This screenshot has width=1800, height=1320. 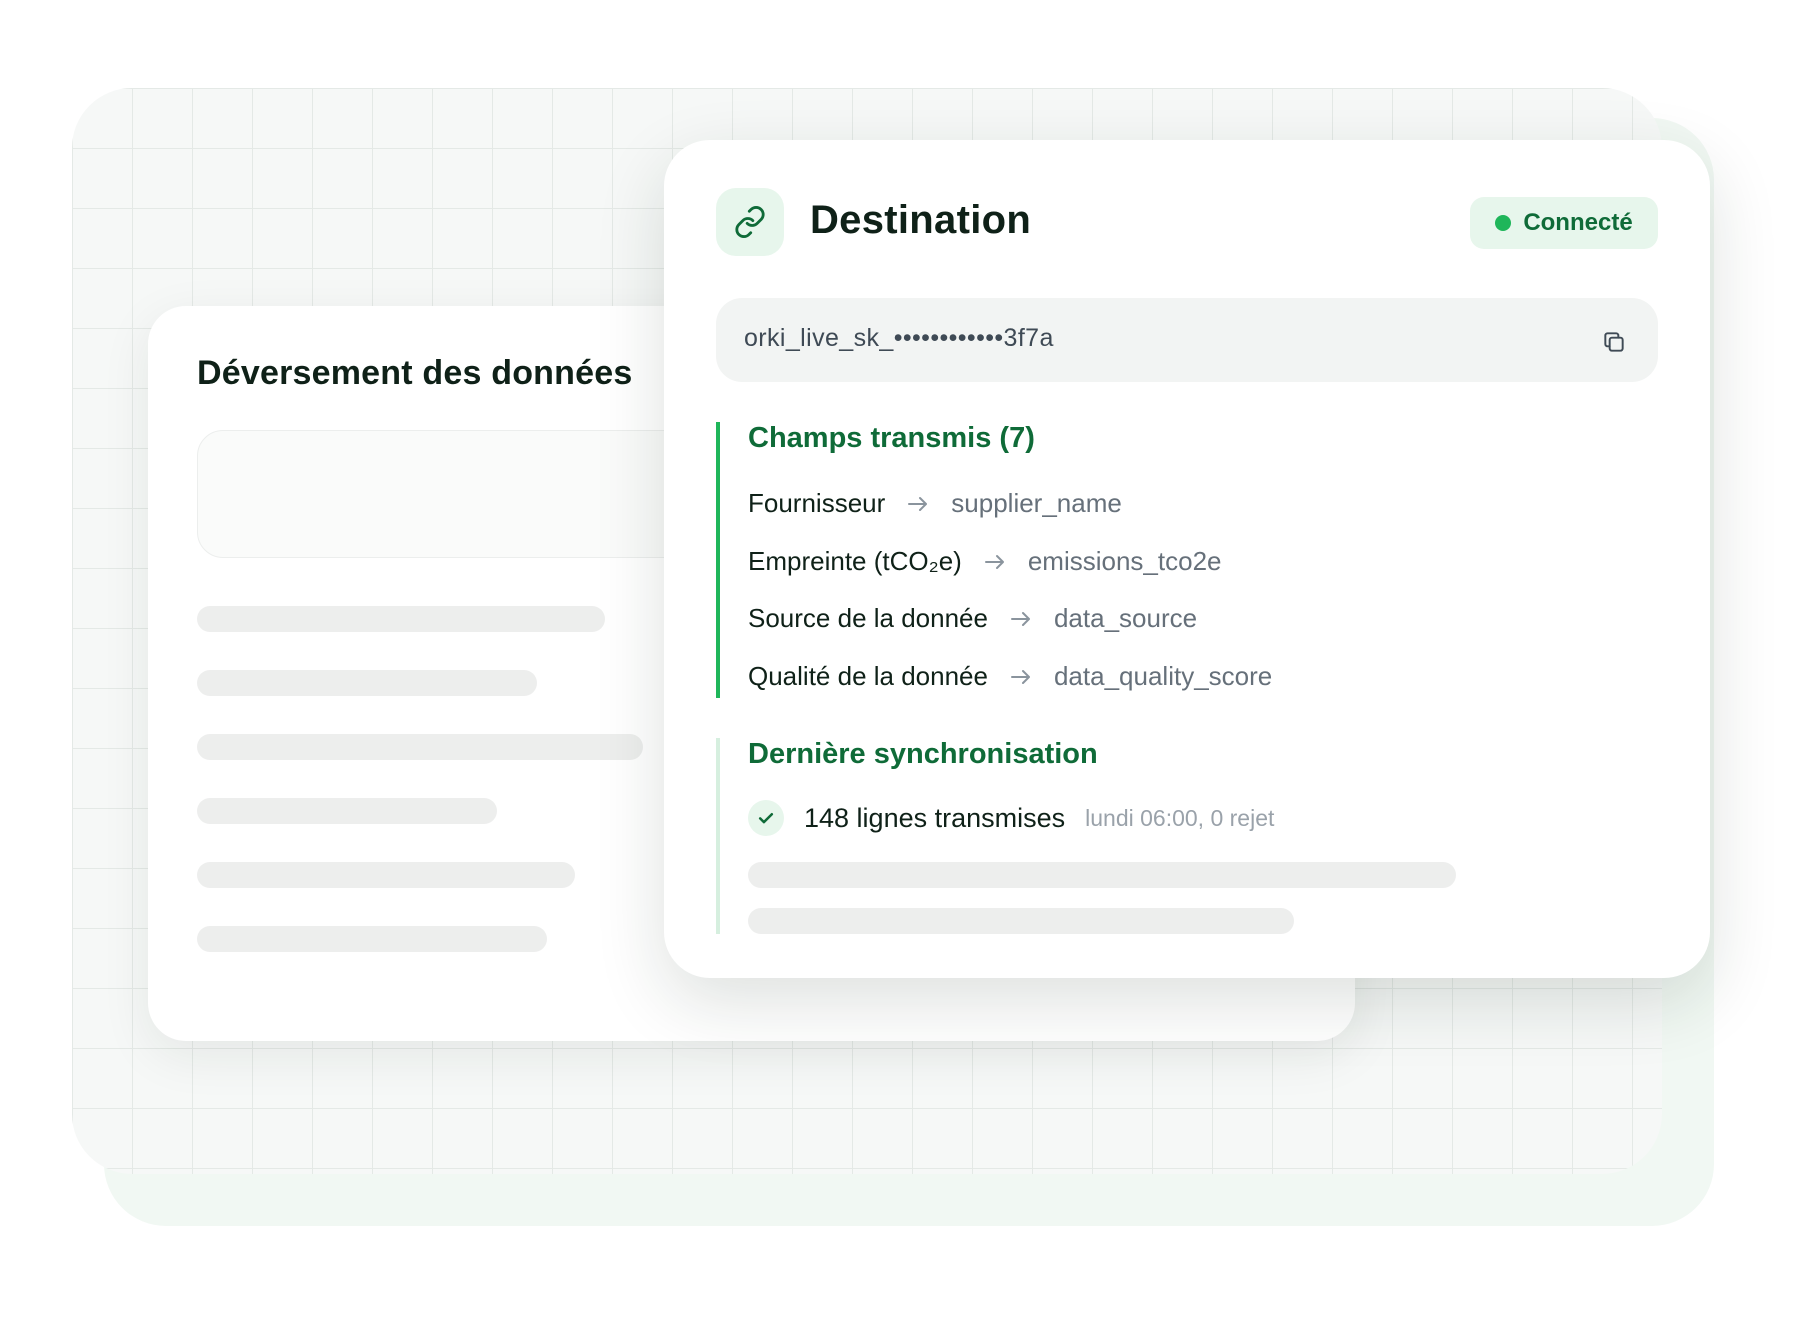 What do you see at coordinates (1180, 817) in the screenshot?
I see `sync-timestamp: lundi 06:00, 0 rejet` at bounding box center [1180, 817].